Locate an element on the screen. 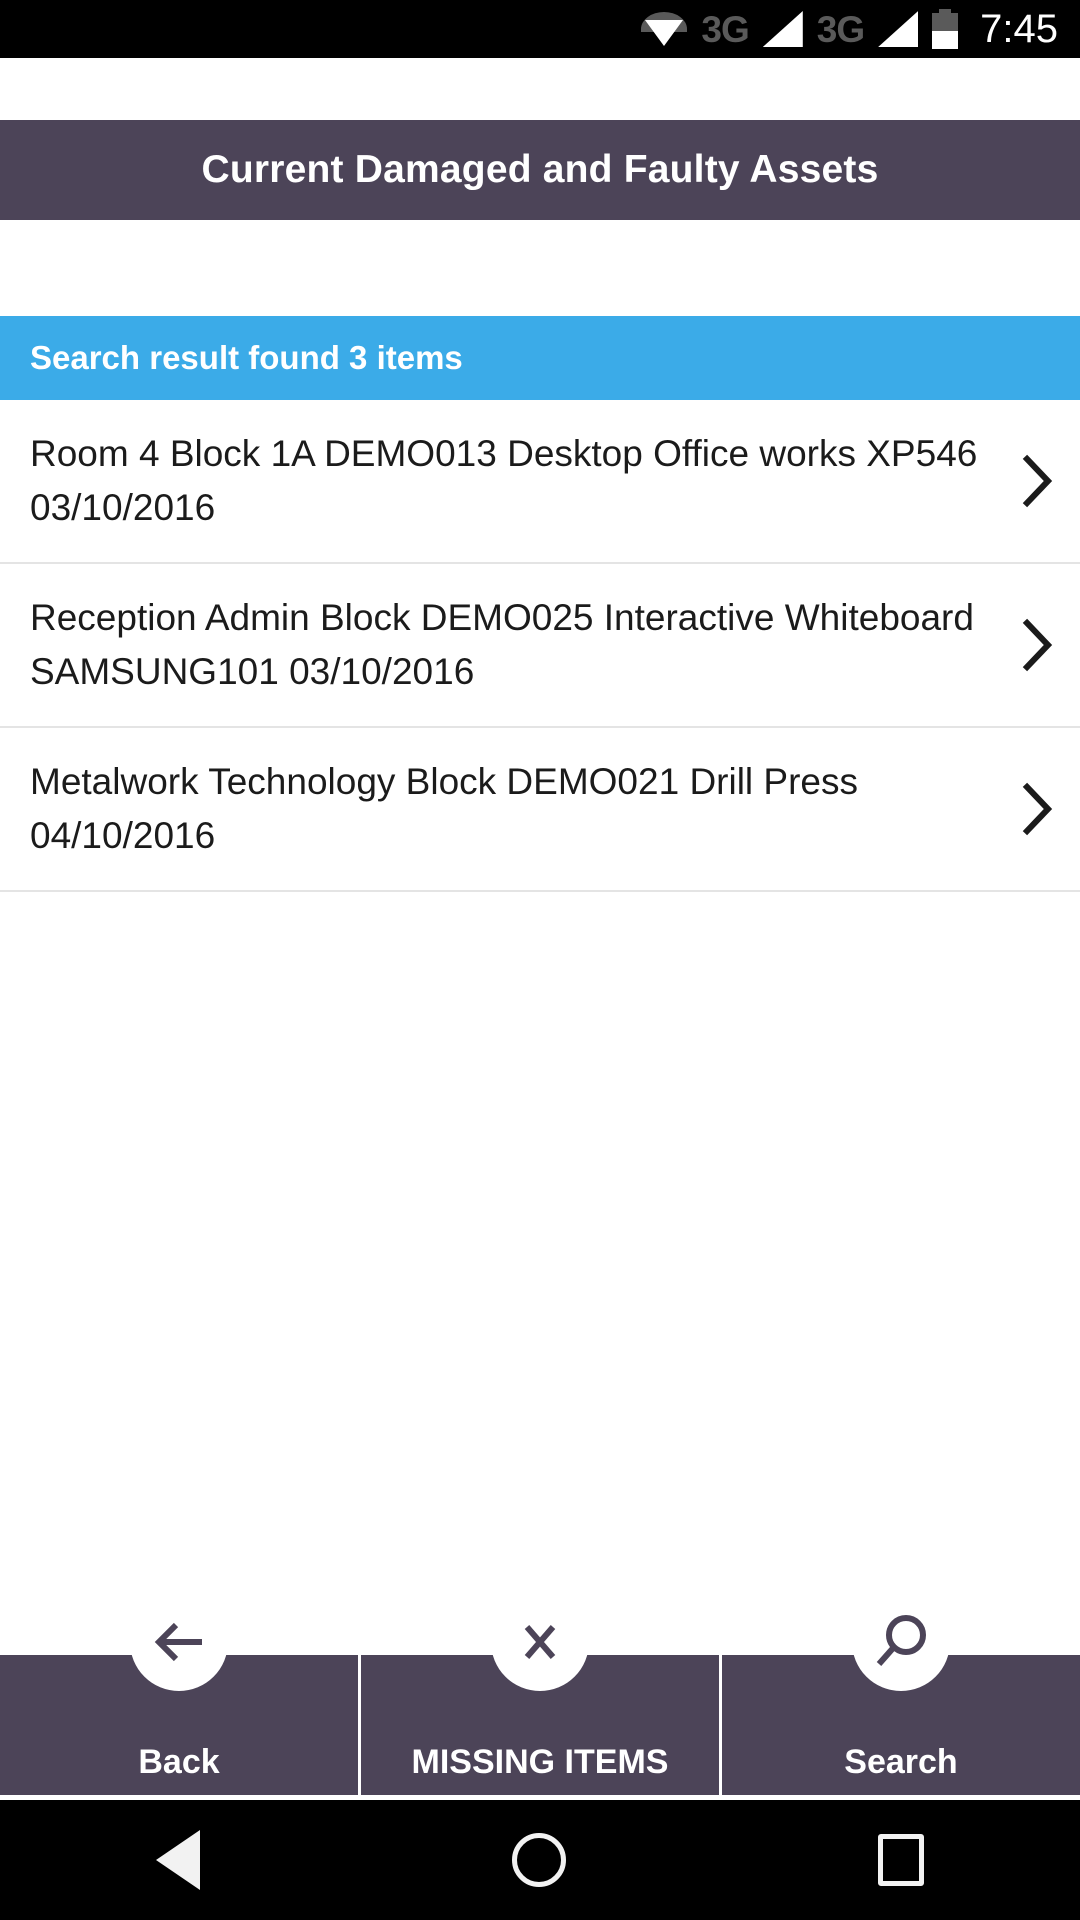 This screenshot has height=1920, width=1080. back-button: Back is located at coordinates (179, 1694).